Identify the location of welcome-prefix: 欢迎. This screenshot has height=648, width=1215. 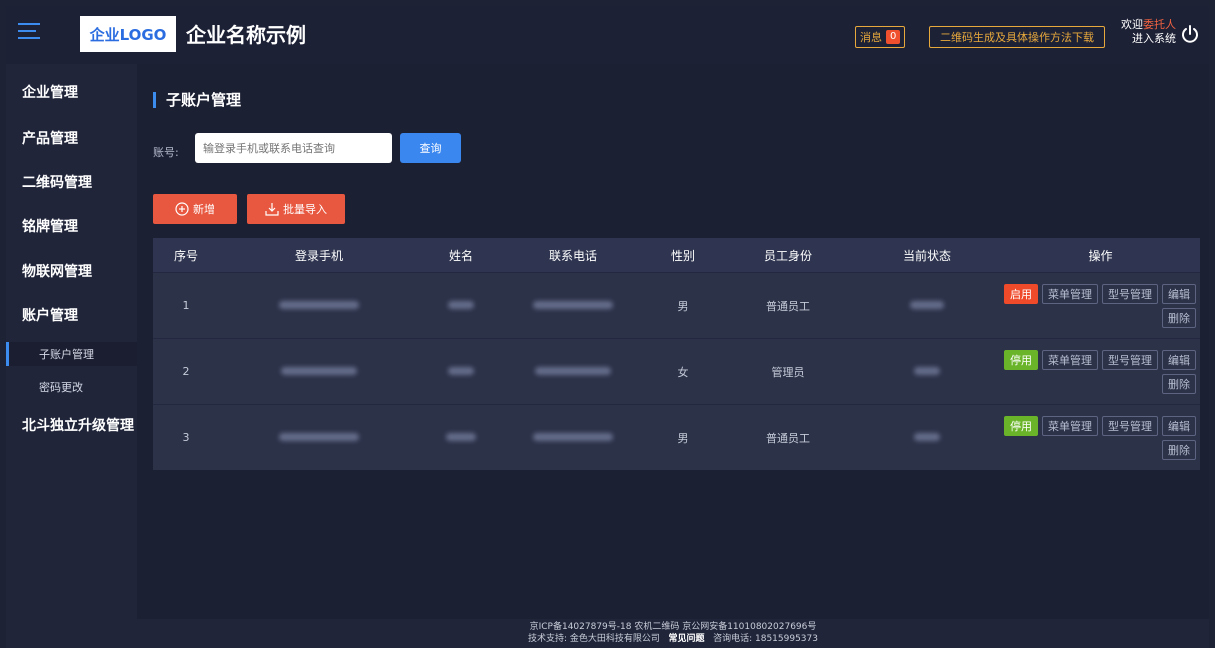
(1132, 24).